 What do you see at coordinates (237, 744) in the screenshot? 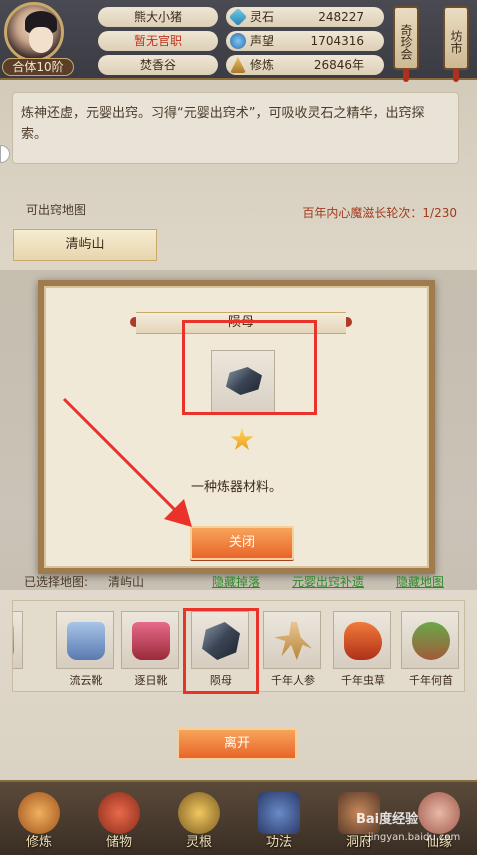
I see `leave-button: 离开` at bounding box center [237, 744].